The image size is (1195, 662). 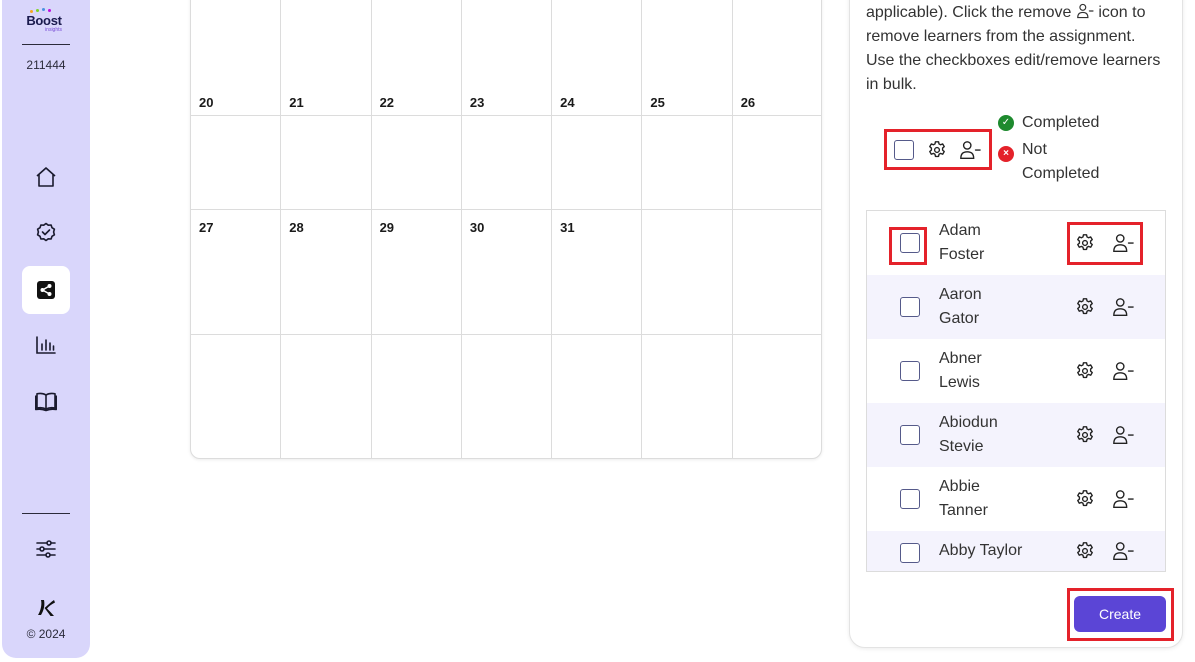 I want to click on brand-link, so click(x=46, y=608).